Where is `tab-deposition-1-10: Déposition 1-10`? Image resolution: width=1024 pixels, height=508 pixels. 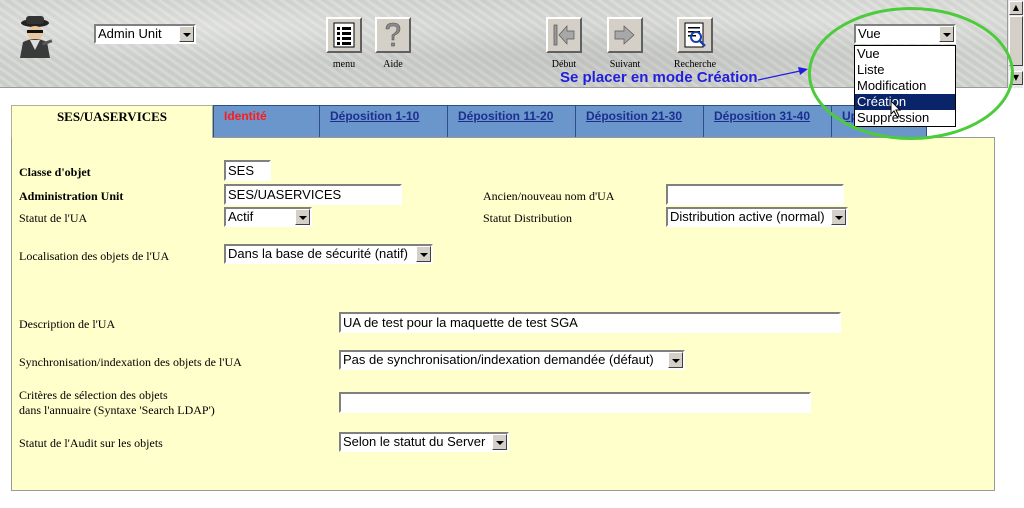 tab-deposition-1-10: Déposition 1-10 is located at coordinates (385, 121).